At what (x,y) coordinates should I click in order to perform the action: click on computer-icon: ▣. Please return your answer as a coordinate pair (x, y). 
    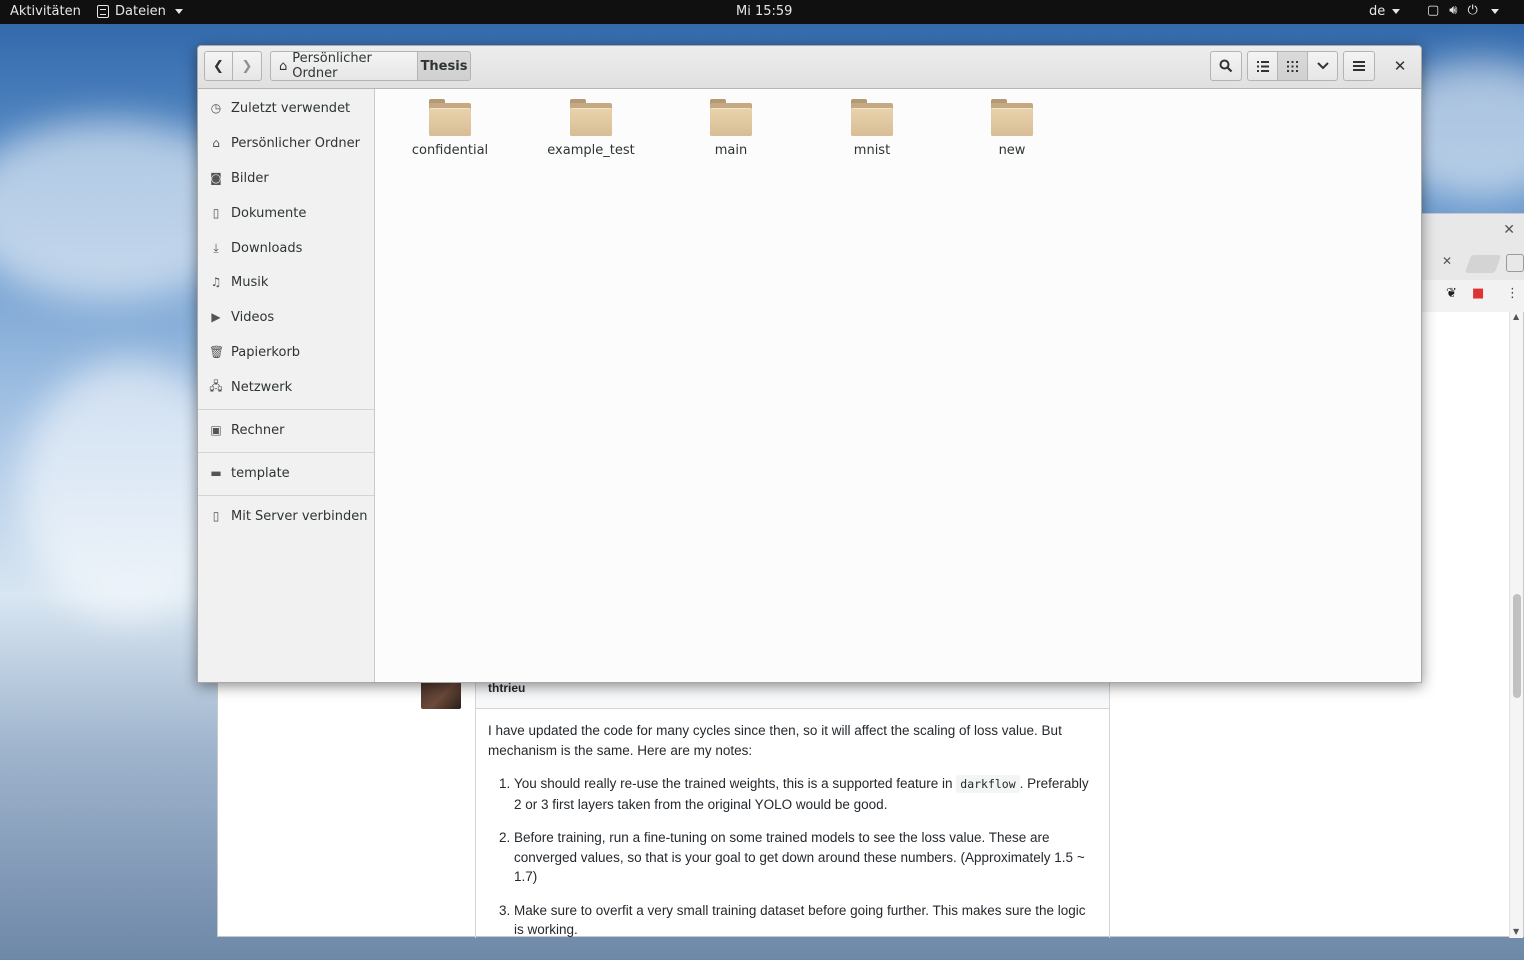
    Looking at the image, I should click on (216, 430).